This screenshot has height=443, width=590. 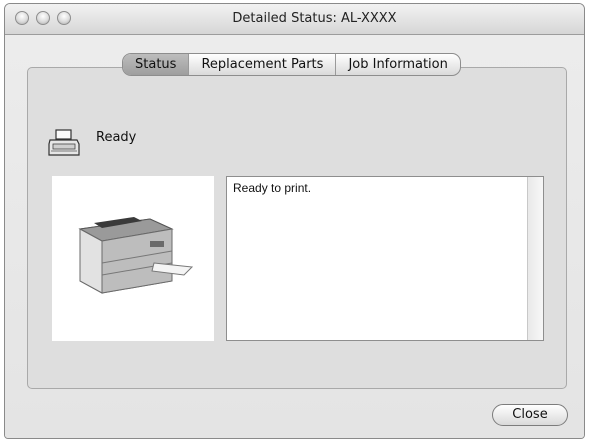 What do you see at coordinates (397, 64) in the screenshot?
I see `tab-job-information: Job Information` at bounding box center [397, 64].